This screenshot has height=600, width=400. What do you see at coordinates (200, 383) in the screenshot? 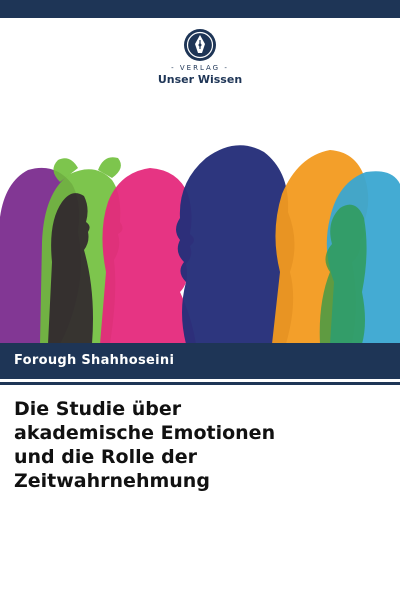
I see `divider-rule` at bounding box center [200, 383].